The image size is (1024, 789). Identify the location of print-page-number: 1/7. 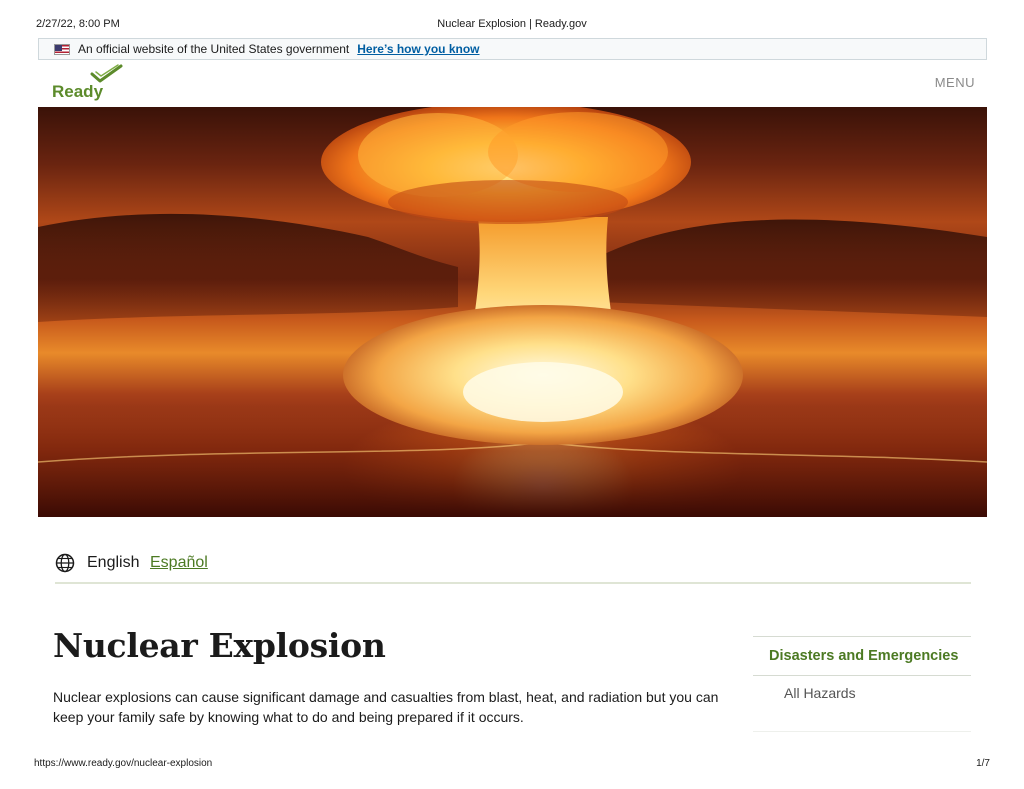
(983, 763).